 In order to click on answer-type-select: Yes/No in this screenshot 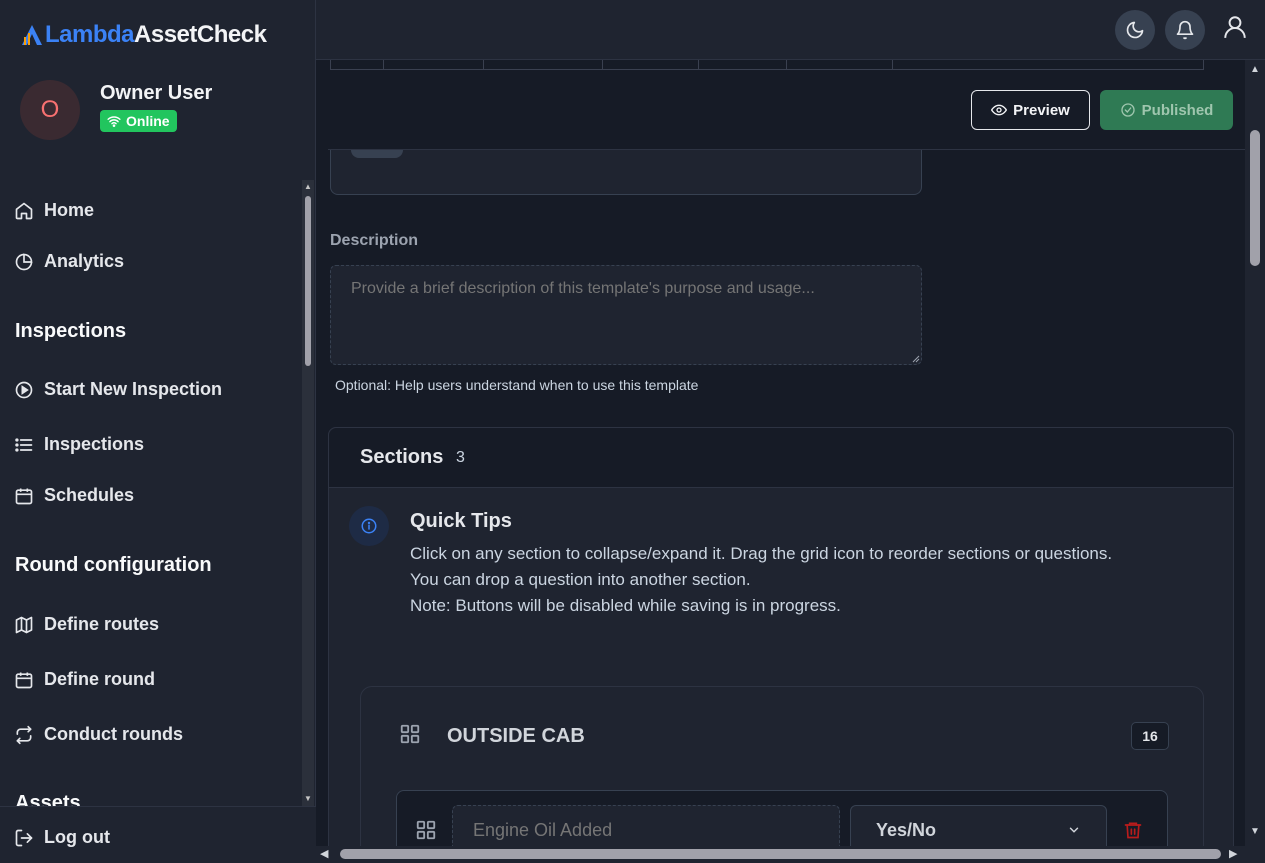, I will do `click(978, 825)`.